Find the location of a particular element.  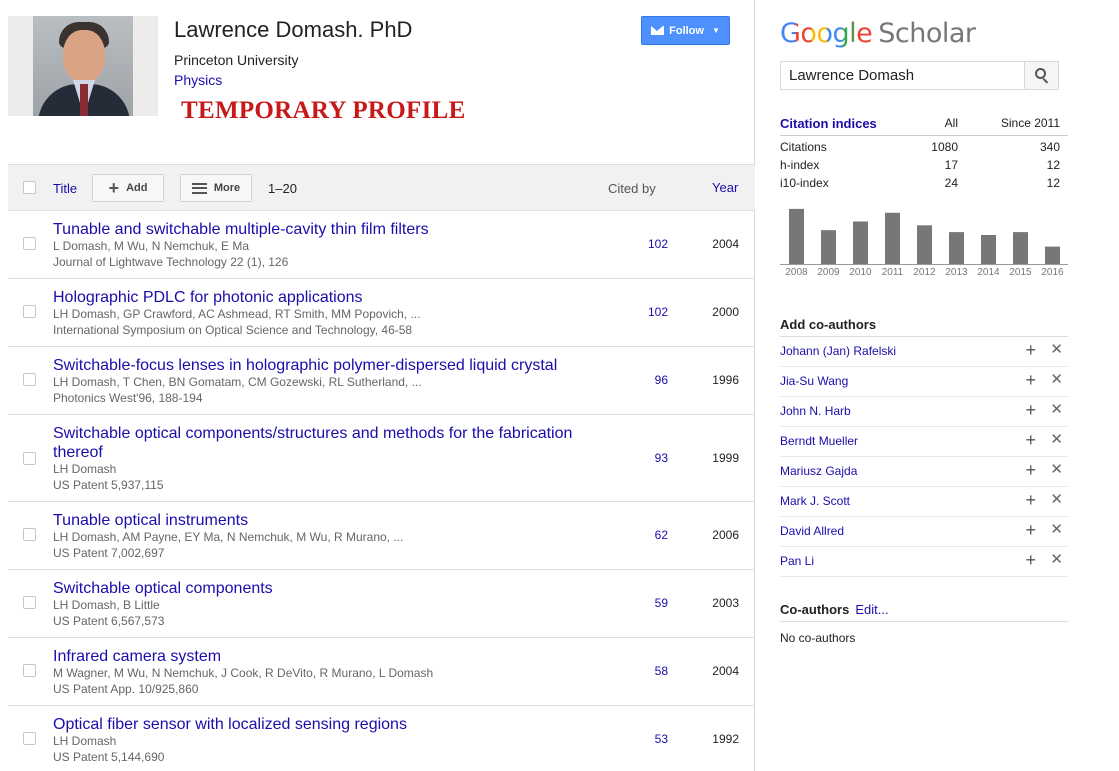

menu-icon is located at coordinates (199, 188).